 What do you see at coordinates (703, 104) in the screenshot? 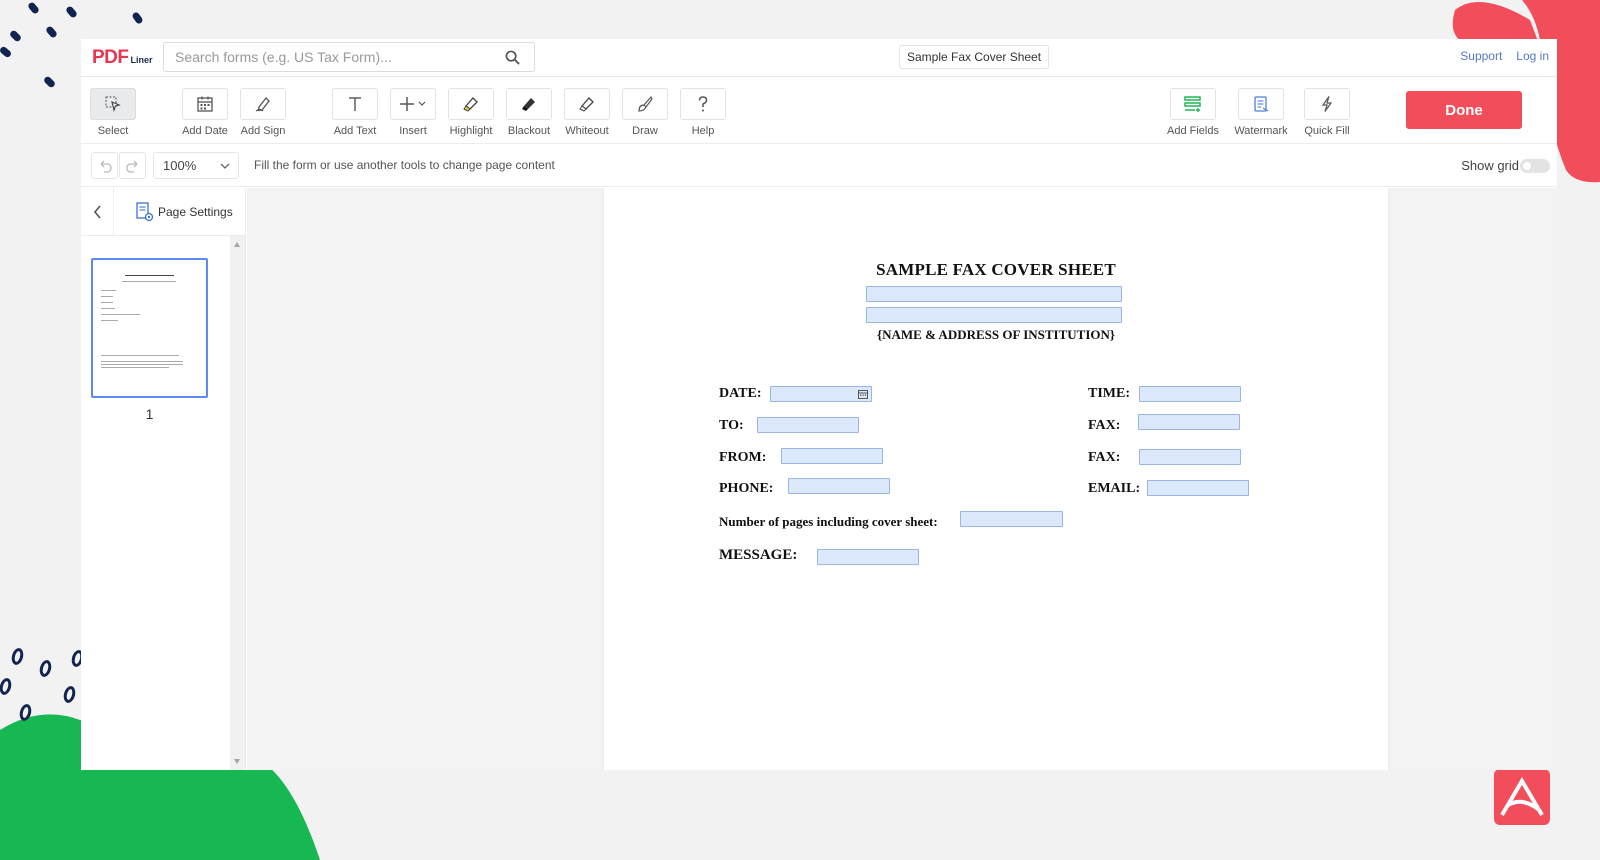
I see `question-icon` at bounding box center [703, 104].